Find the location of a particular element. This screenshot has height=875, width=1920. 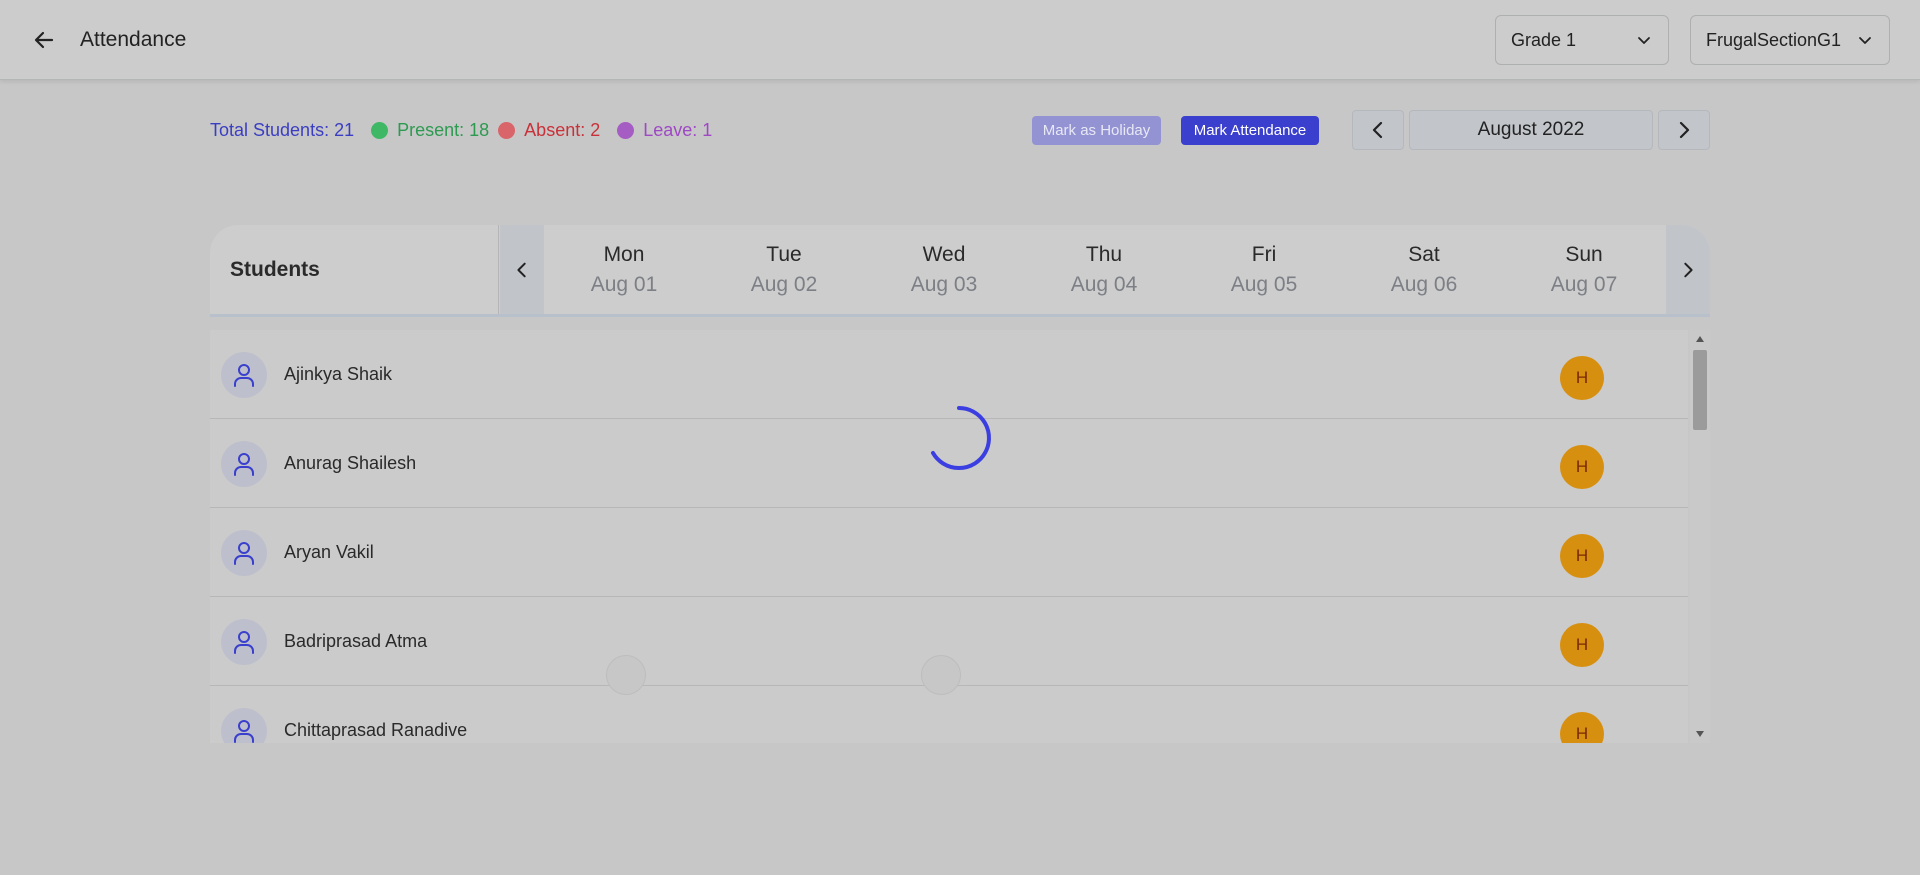

spinner-icon is located at coordinates (961, 438).